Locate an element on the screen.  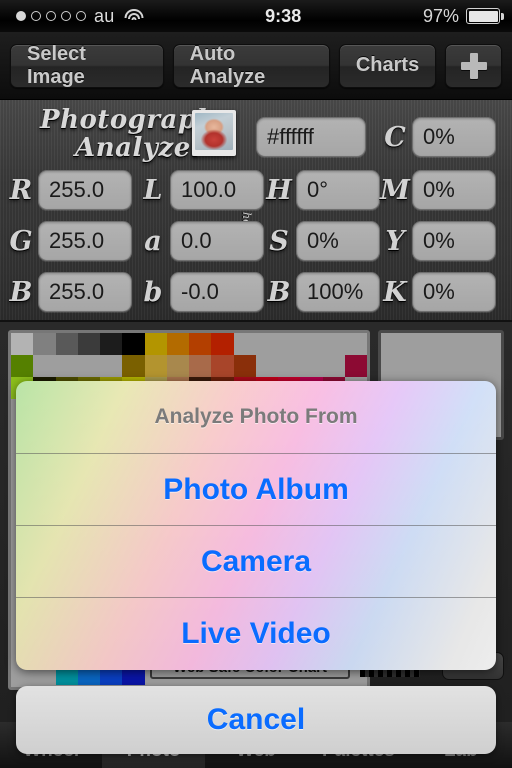
h-input: 0° is located at coordinates (338, 190).